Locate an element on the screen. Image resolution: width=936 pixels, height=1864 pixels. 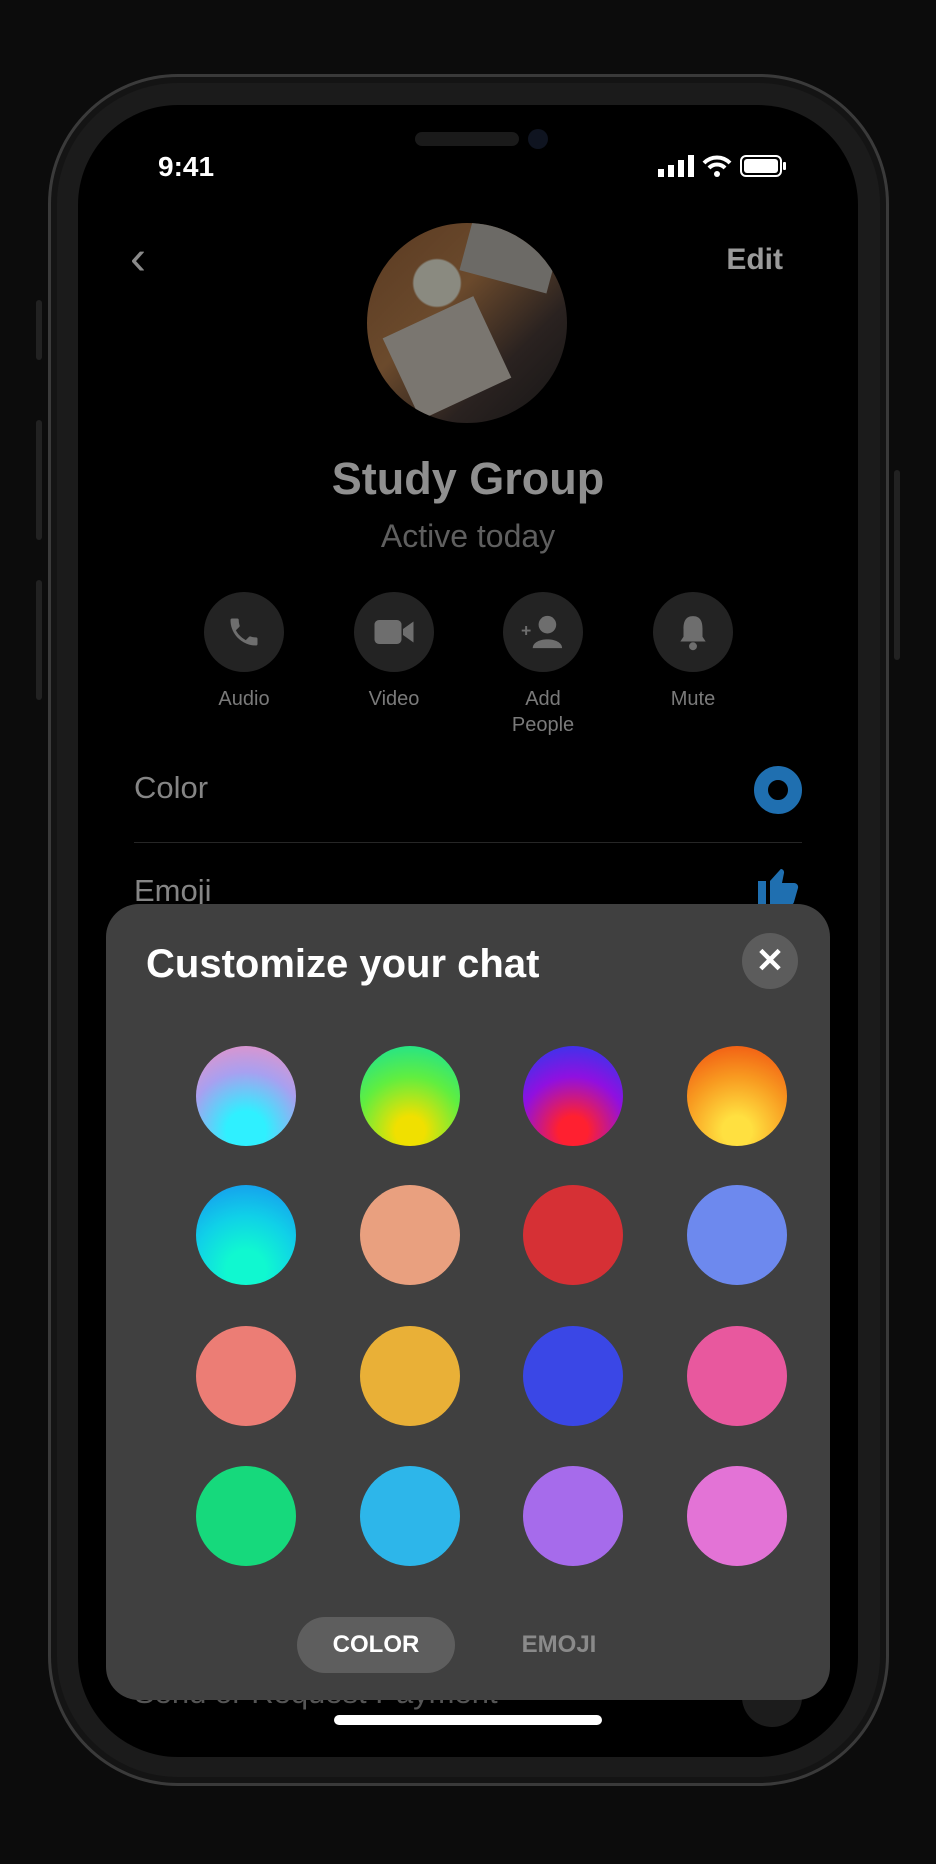
emoji-label: Emoji is located at coordinates (173, 890).